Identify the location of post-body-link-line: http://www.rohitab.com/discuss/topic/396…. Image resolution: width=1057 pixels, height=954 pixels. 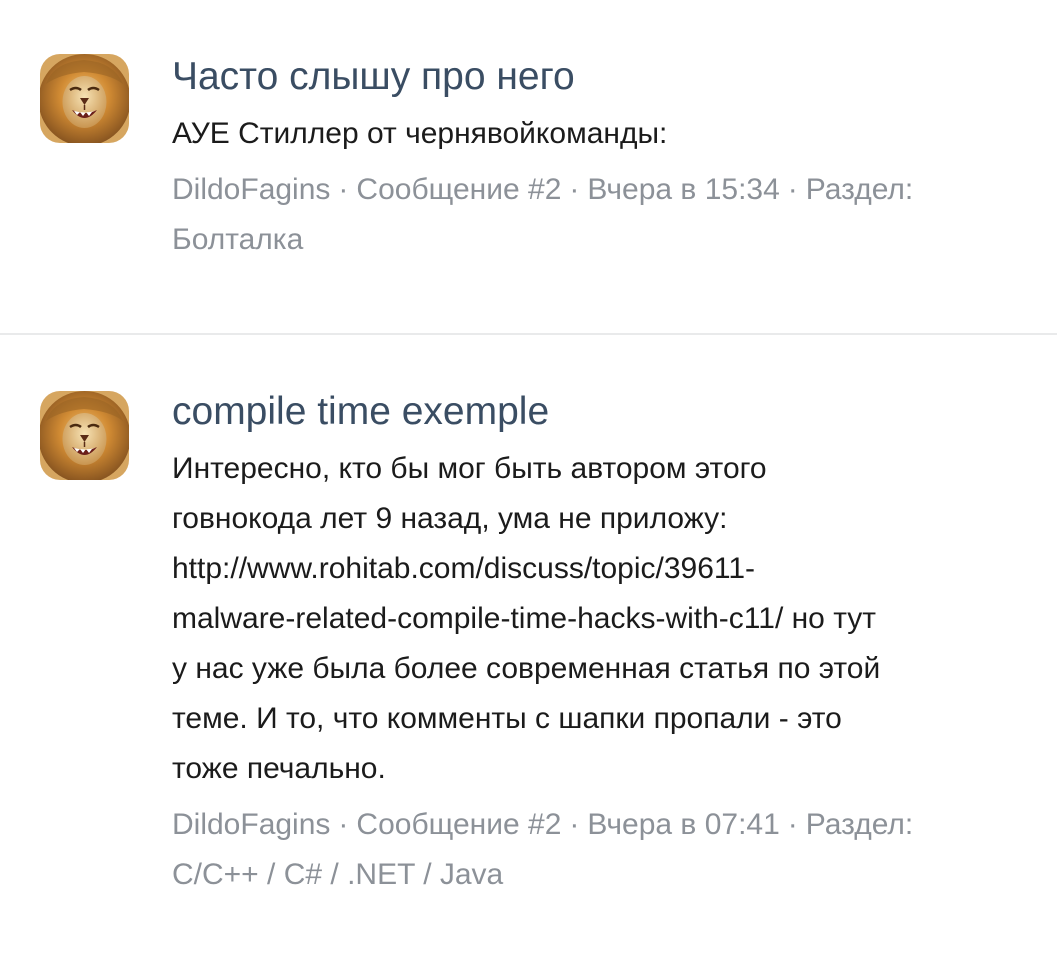
(606, 569).